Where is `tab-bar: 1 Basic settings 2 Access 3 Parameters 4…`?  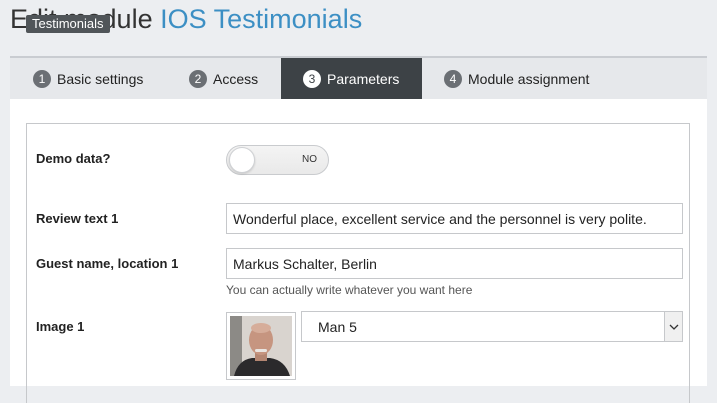 tab-bar: 1 Basic settings 2 Access 3 Parameters 4… is located at coordinates (358, 77).